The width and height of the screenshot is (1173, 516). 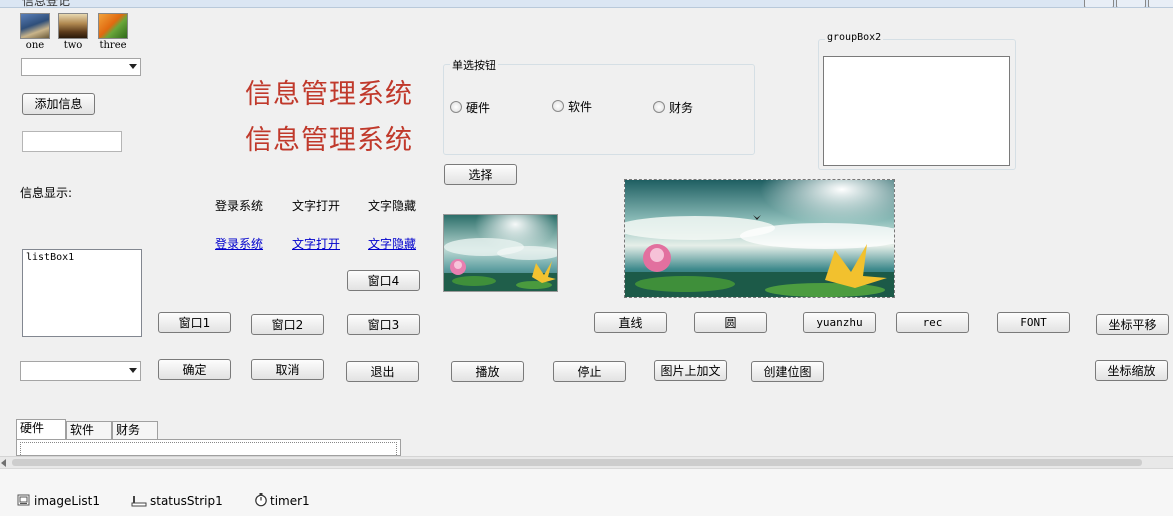 What do you see at coordinates (58, 104) in the screenshot?
I see `add-info-button: 添加信息` at bounding box center [58, 104].